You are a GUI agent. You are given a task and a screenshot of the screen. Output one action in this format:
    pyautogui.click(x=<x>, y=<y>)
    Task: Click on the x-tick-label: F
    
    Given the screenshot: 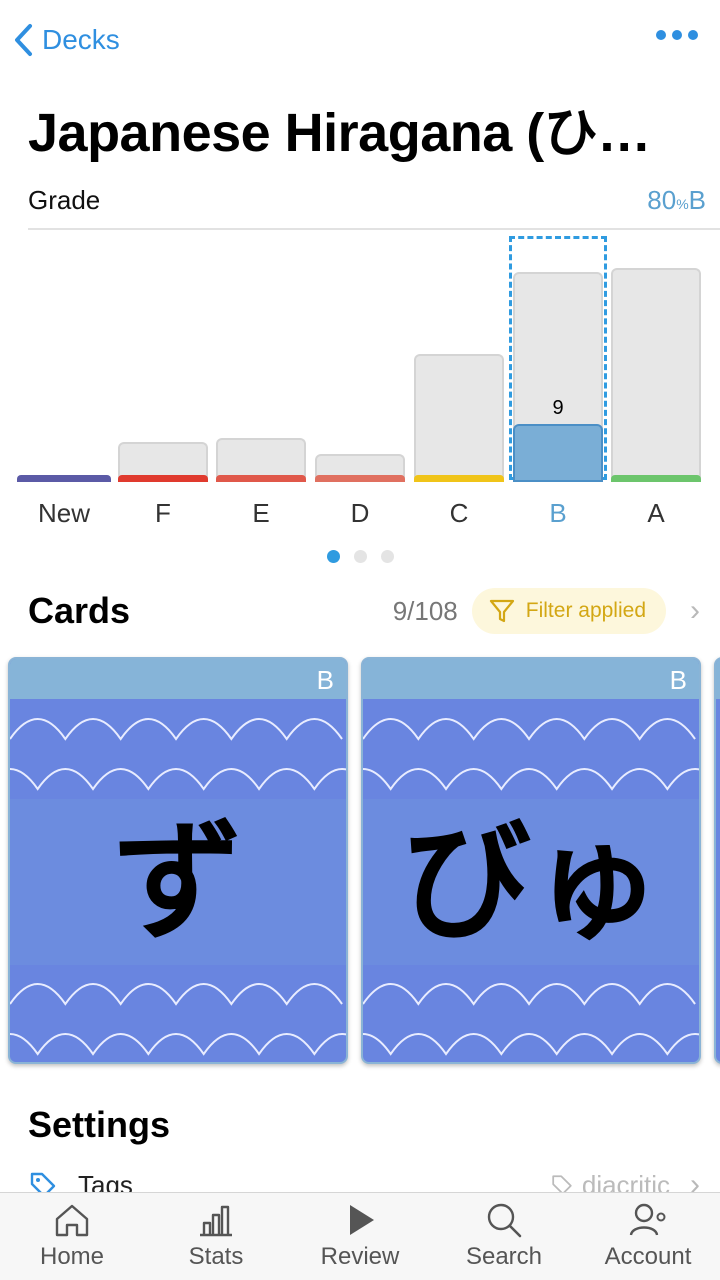 What is the action you would take?
    pyautogui.click(x=163, y=513)
    